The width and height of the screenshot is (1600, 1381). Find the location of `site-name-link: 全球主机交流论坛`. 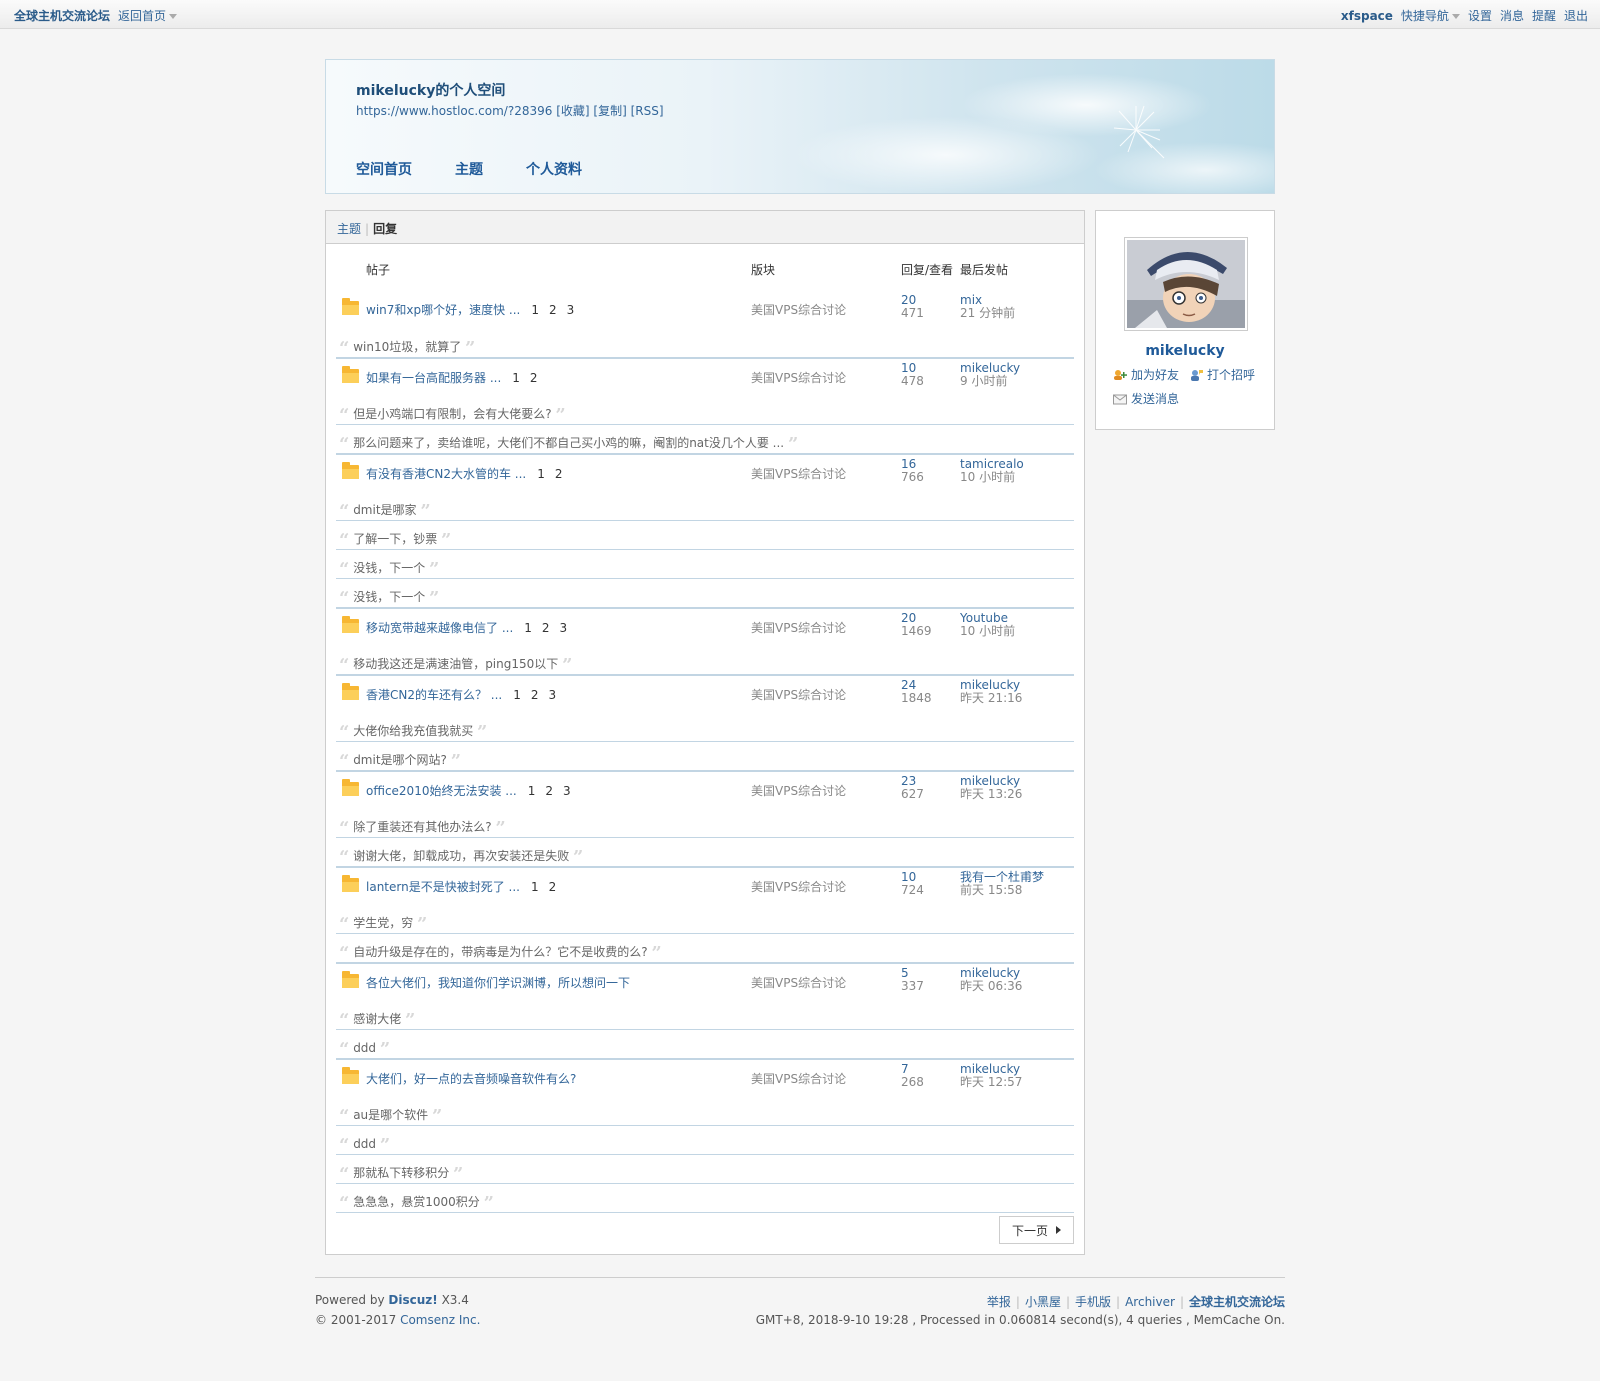

site-name-link: 全球主机交流论坛 is located at coordinates (62, 15).